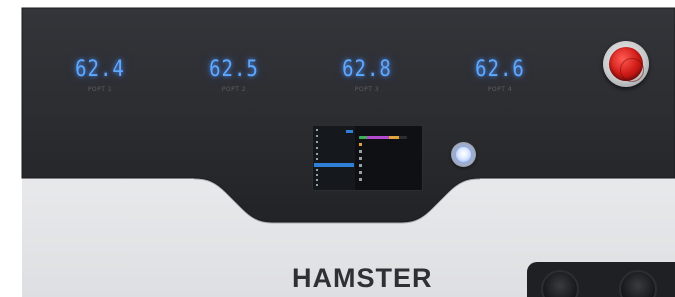  What do you see at coordinates (362, 278) in the screenshot?
I see `brand-logo: HAMSTER` at bounding box center [362, 278].